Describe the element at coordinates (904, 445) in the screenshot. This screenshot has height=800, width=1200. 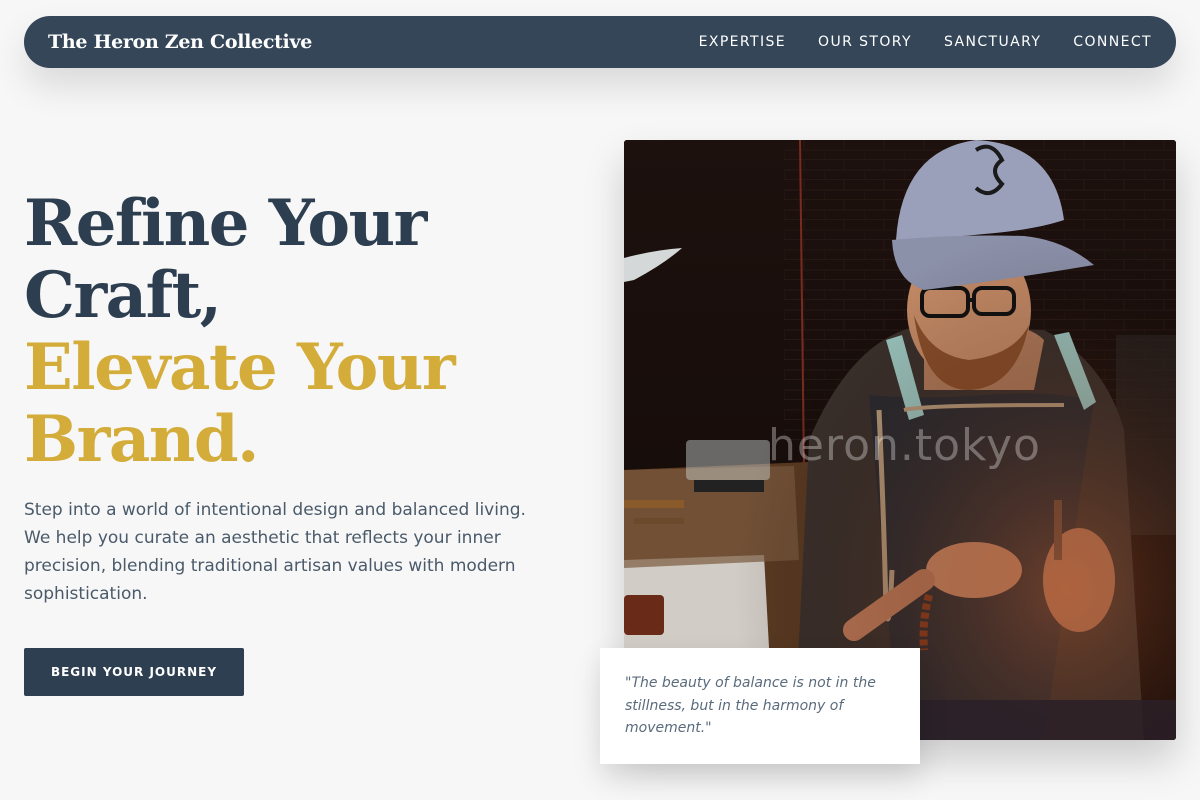
I see `photo-watermark: heron.tokyo` at that location.